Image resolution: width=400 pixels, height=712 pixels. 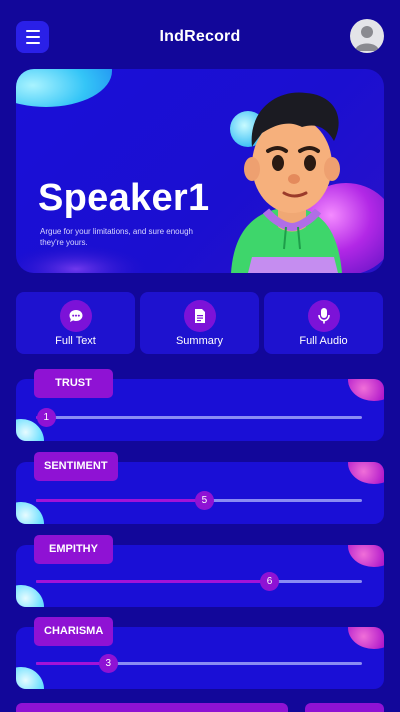 What do you see at coordinates (152, 707) in the screenshot?
I see `bottom-action-bar` at bounding box center [152, 707].